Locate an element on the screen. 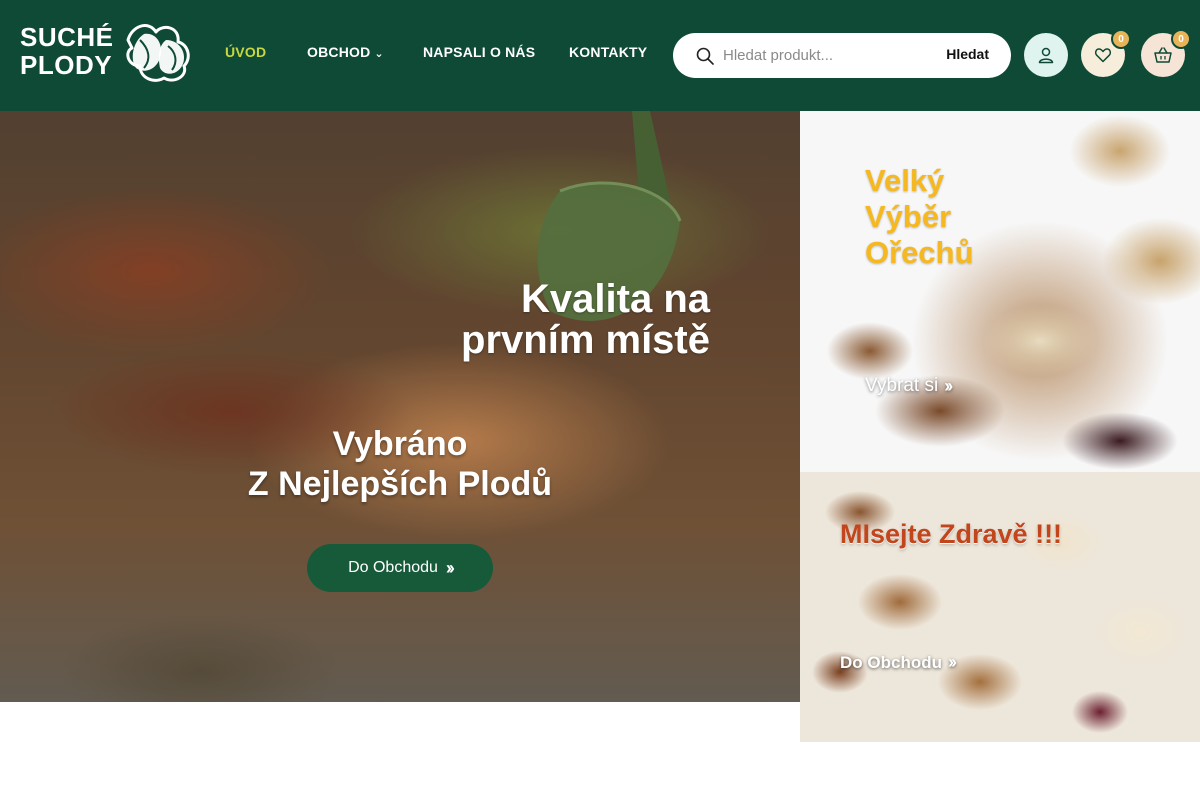 The width and height of the screenshot is (1200, 800). hero-title: Kvalita na prvním místě is located at coordinates (510, 320).